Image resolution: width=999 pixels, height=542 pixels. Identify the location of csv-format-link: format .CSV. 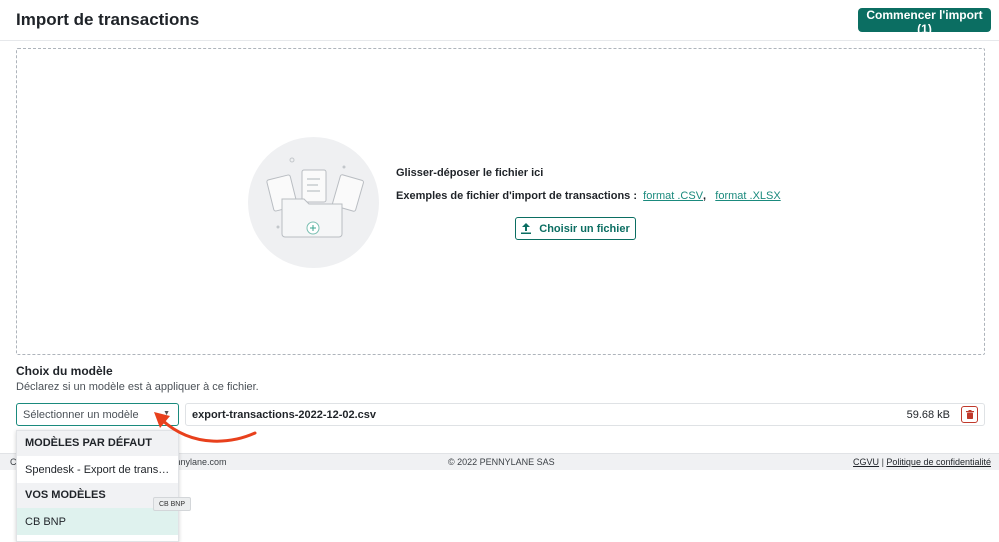
(673, 196).